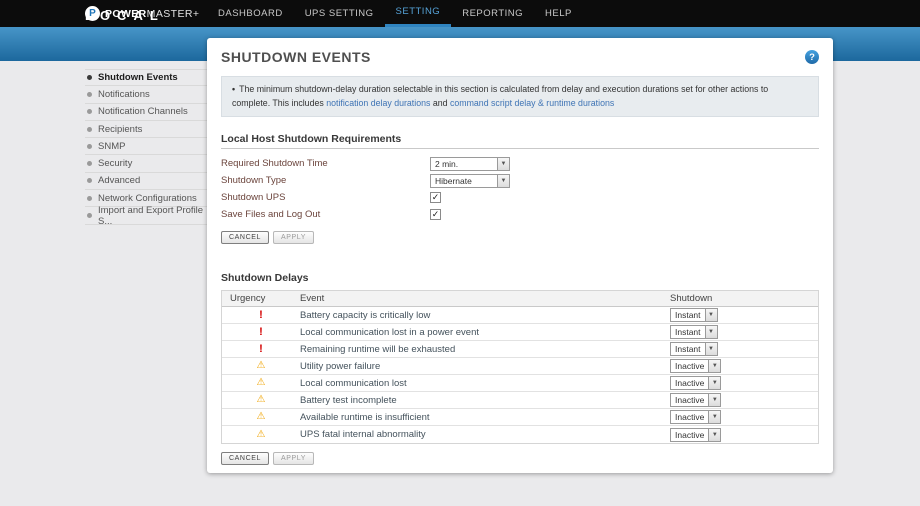 The image size is (920, 506). What do you see at coordinates (248, 299) in the screenshot?
I see `column-header-urgency: Urgency` at bounding box center [248, 299].